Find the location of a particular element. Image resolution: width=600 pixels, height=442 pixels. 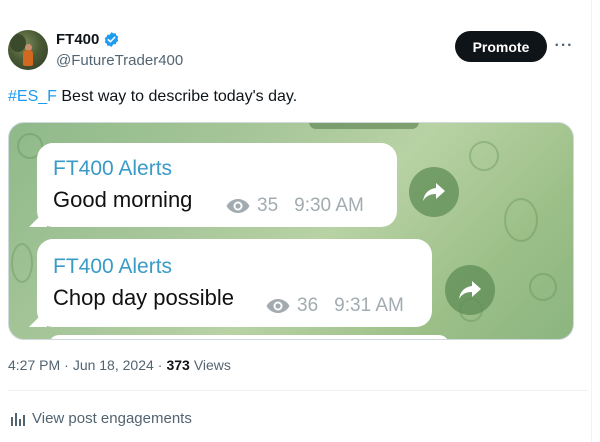

avatar-tree-shape is located at coordinates (18, 43).